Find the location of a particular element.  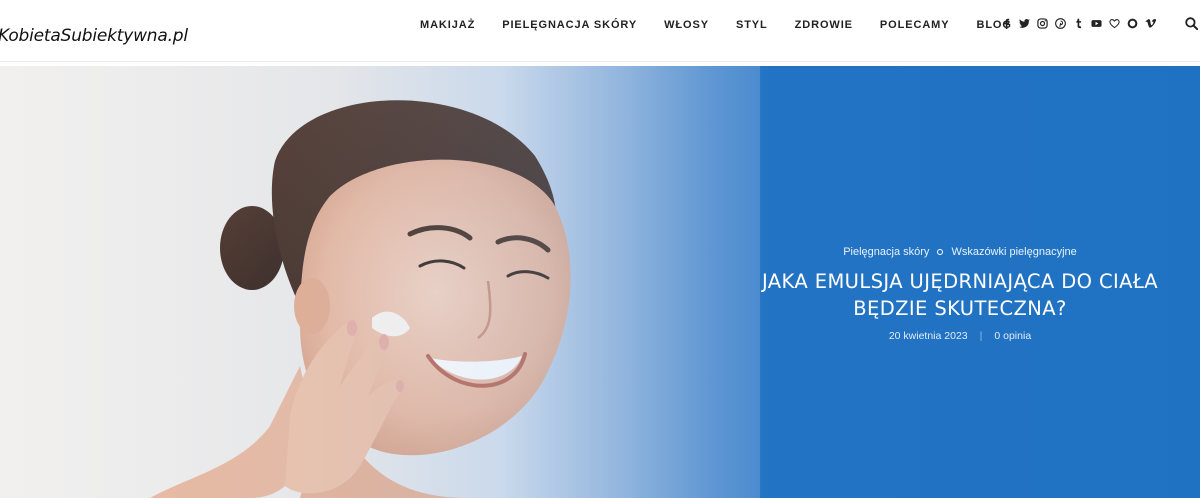

social-links is located at coordinates (1078, 23).